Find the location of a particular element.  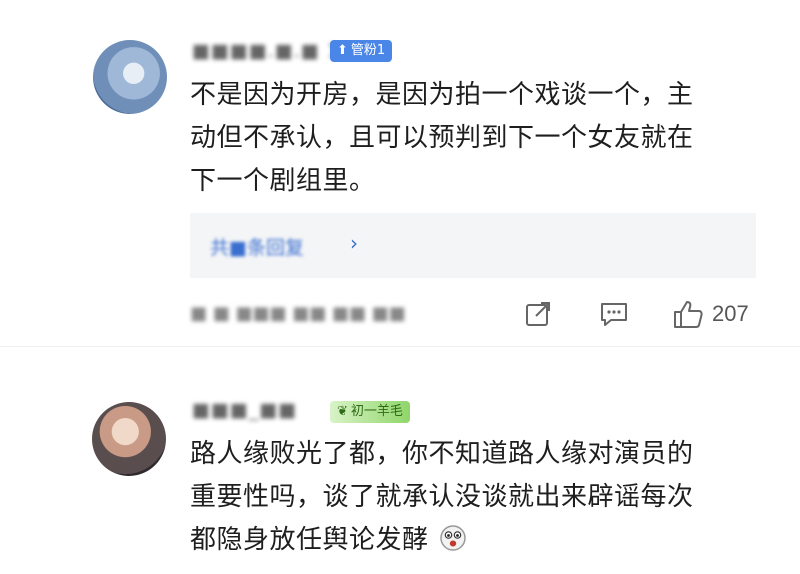

share-button is located at coordinates (538, 314).